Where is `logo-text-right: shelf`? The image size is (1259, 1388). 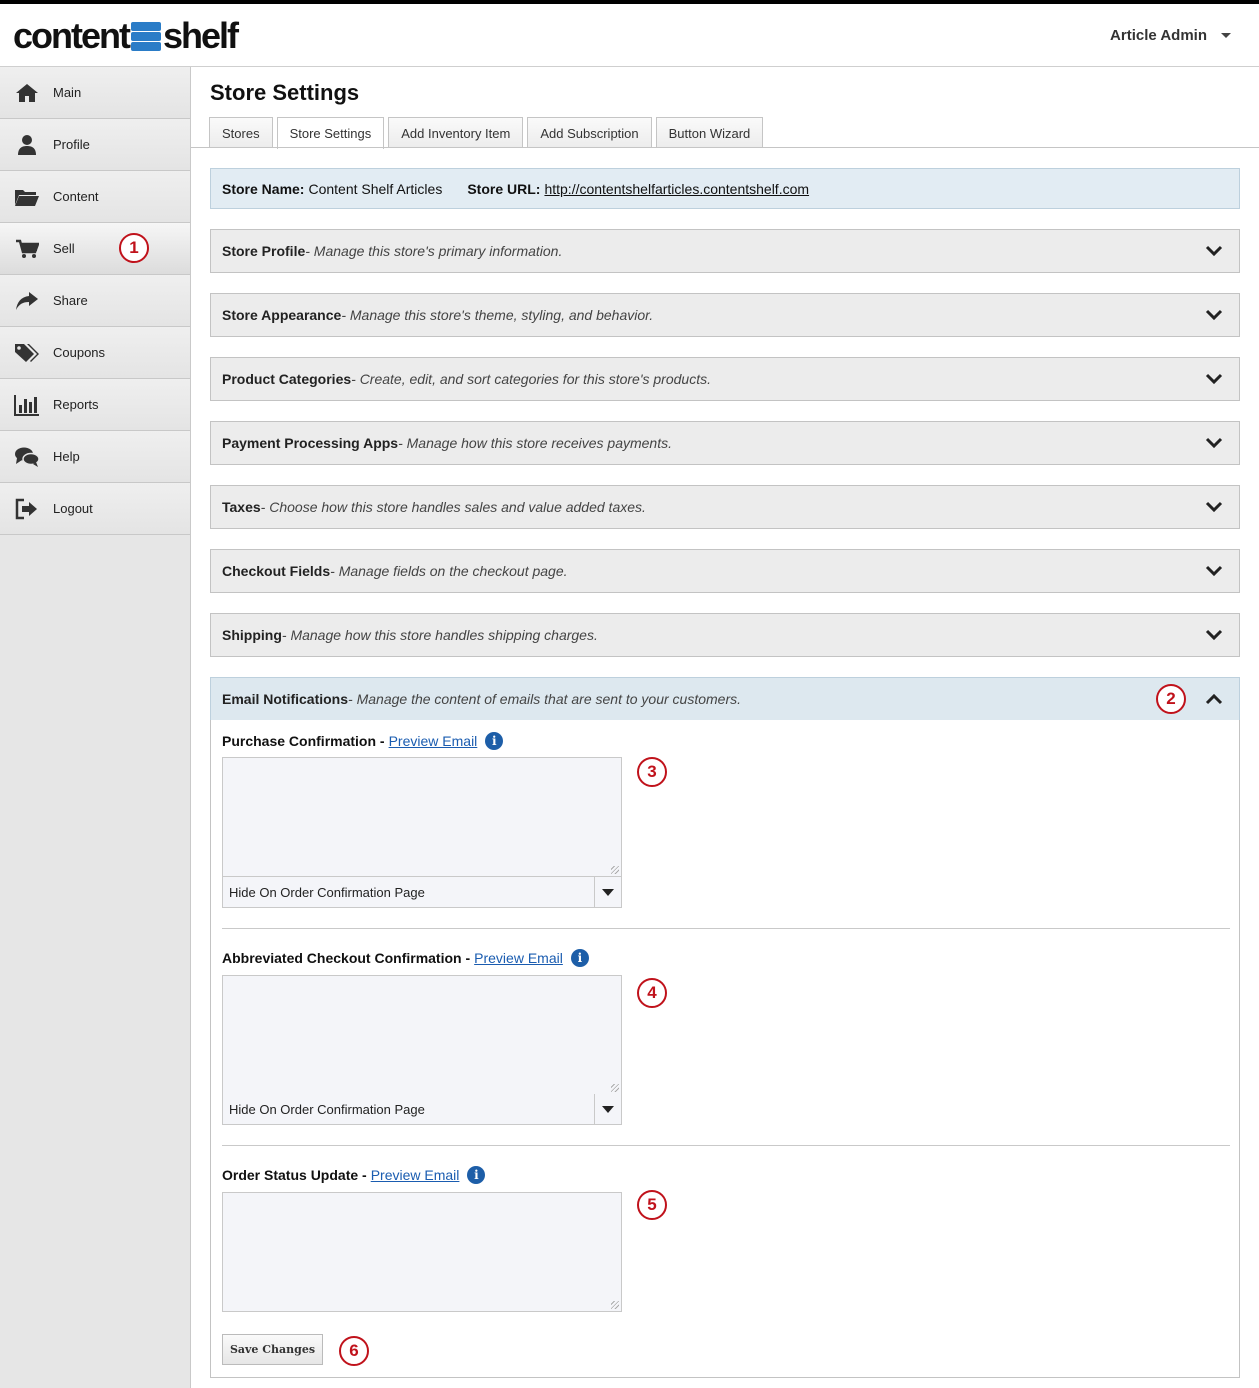
logo-text-right: shelf is located at coordinates (201, 35).